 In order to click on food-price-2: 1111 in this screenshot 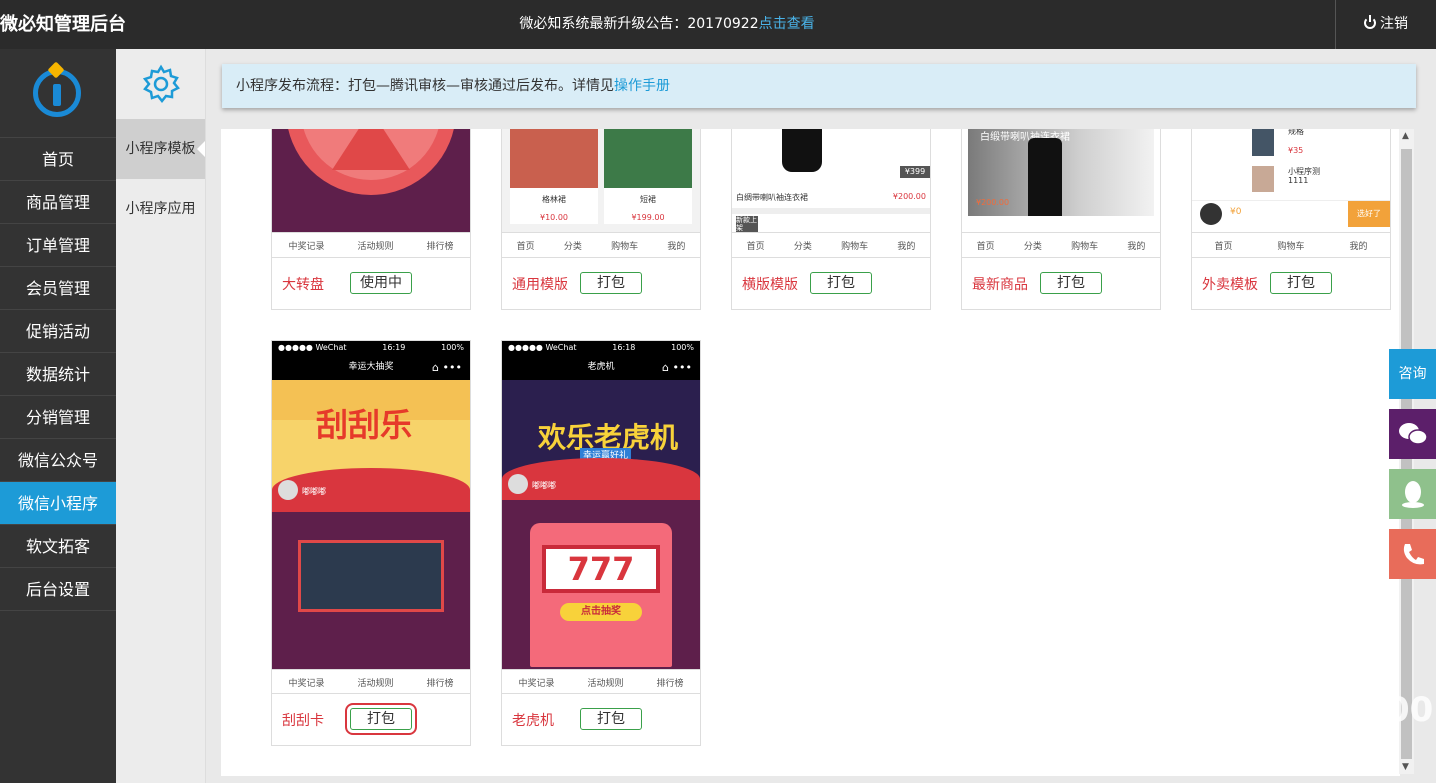, I will do `click(1298, 180)`.